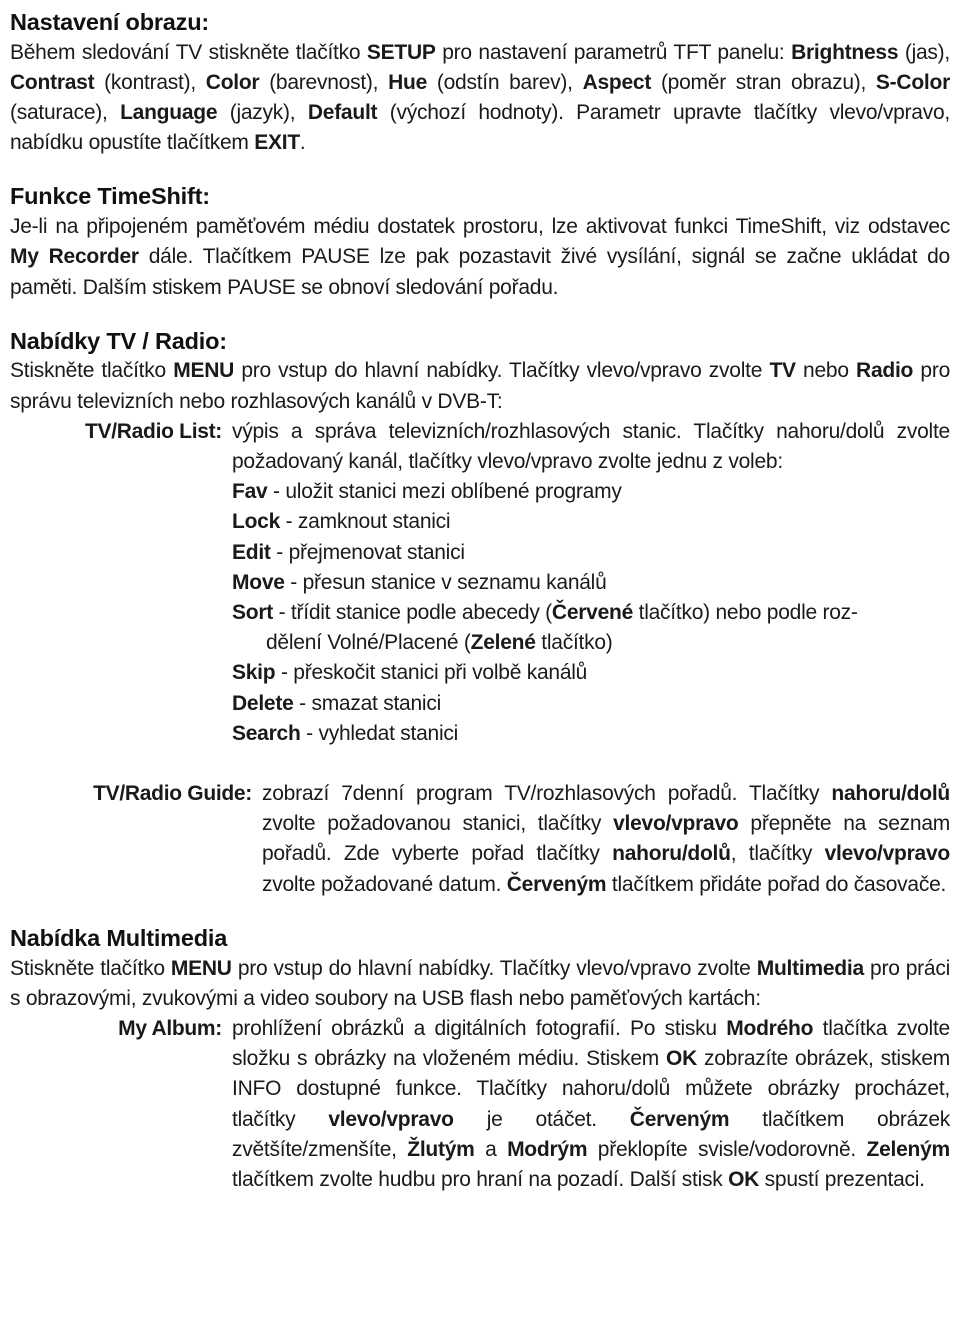 This screenshot has width=960, height=1323. I want to click on option-desc-sort-continuation: dělení Volné/Placené (Zelené tlačítko), so click(439, 643).